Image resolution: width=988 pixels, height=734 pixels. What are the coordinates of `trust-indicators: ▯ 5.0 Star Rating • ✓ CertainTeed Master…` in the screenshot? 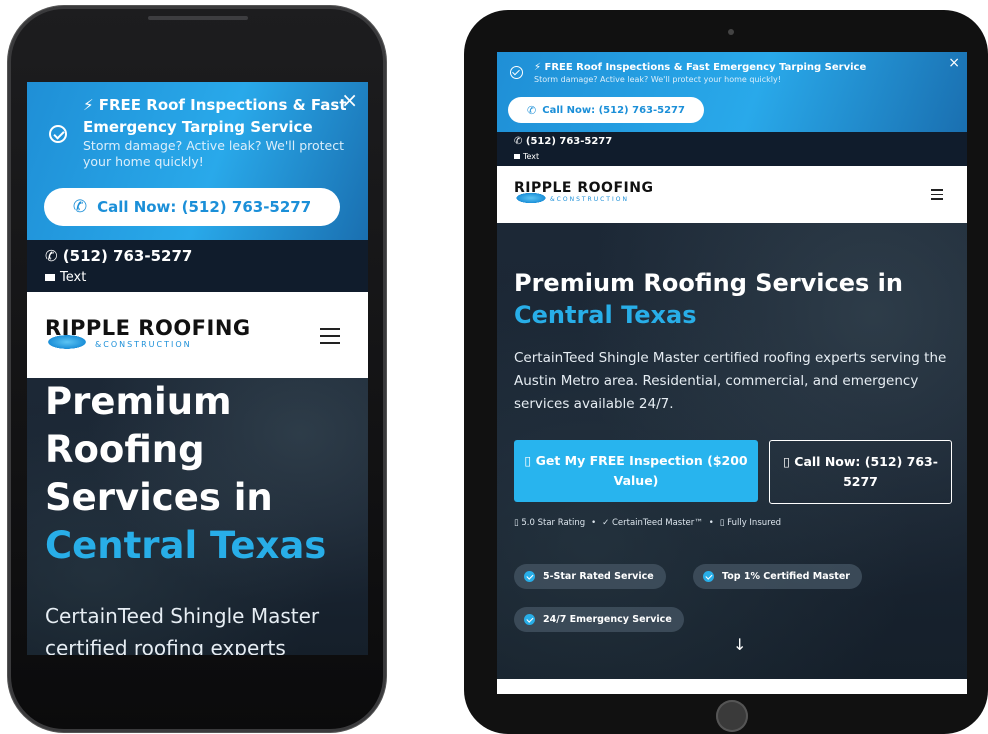 It's located at (647, 523).